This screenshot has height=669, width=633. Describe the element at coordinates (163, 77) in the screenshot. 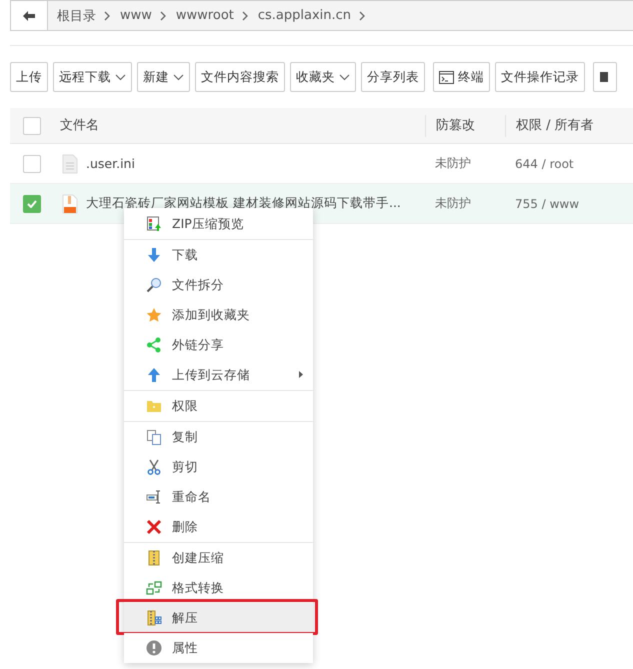

I see `dropdown-button: 新建` at that location.